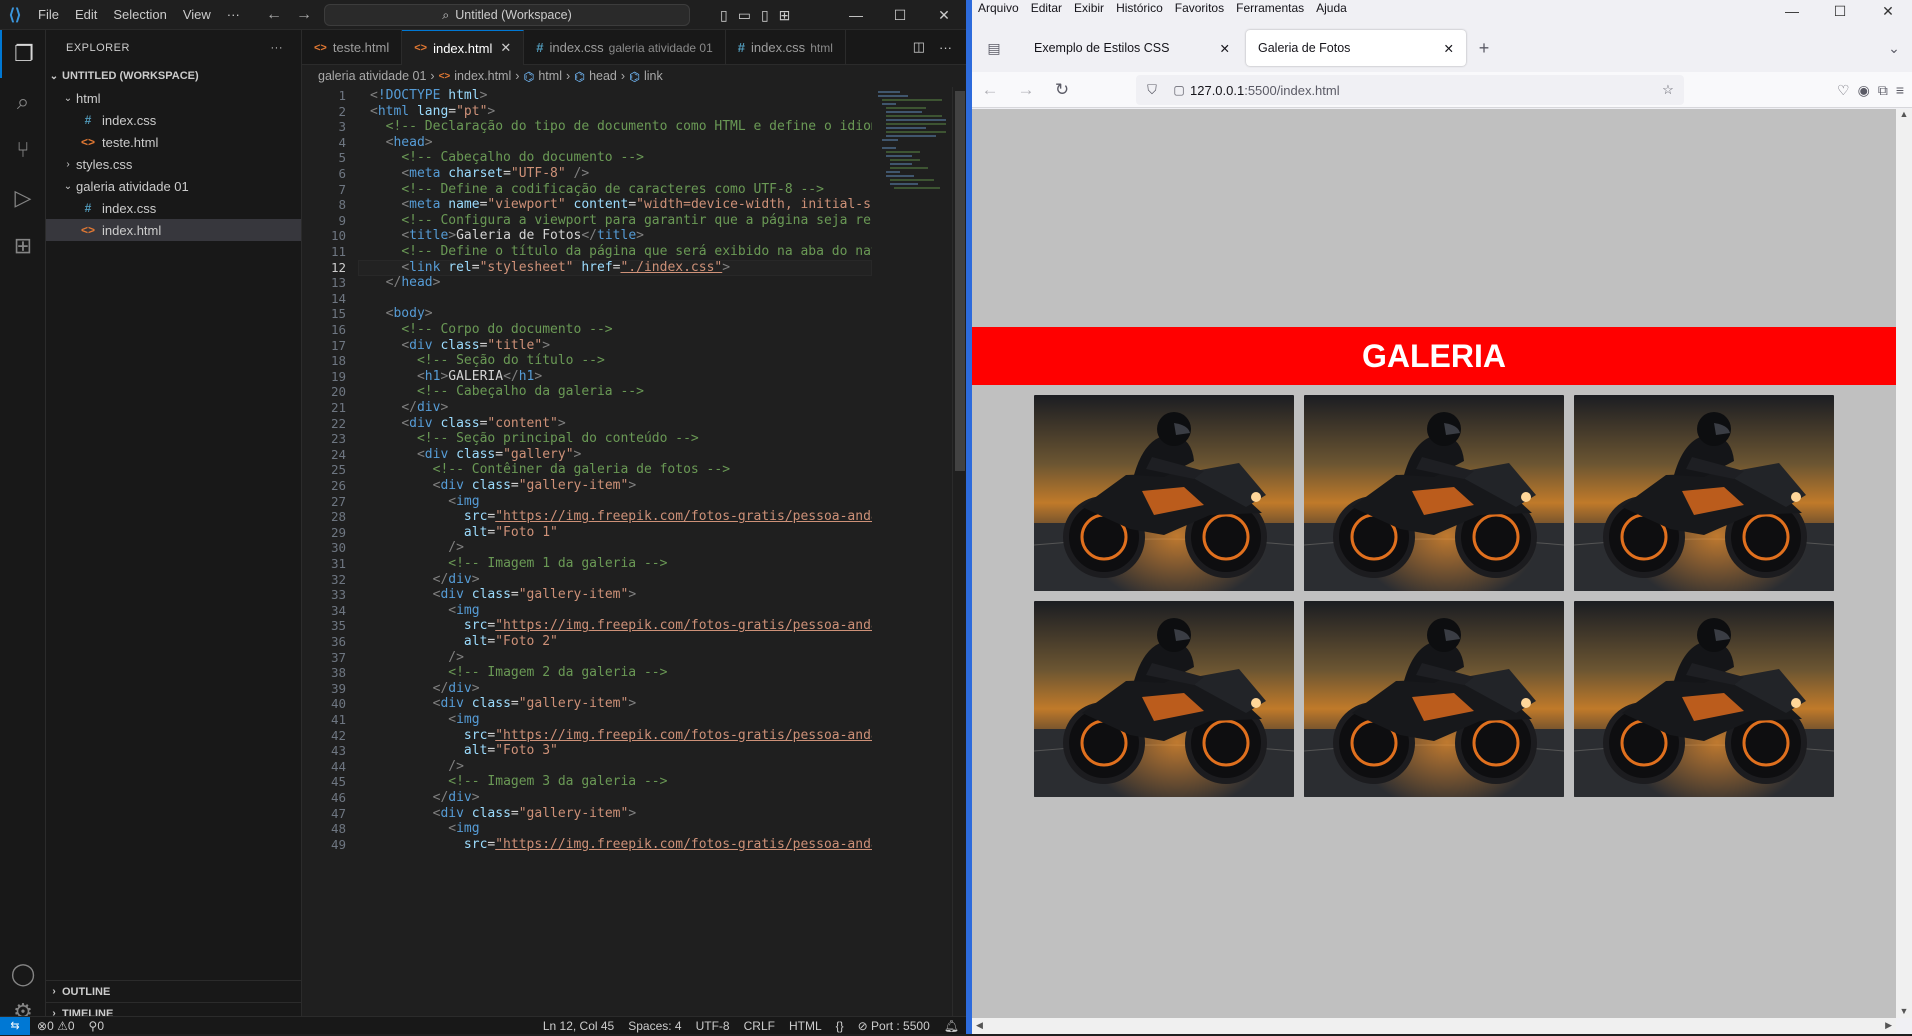 Image resolution: width=1912 pixels, height=1036 pixels. What do you see at coordinates (919, 47) in the screenshot?
I see `split-editor-icon: ◫` at bounding box center [919, 47].